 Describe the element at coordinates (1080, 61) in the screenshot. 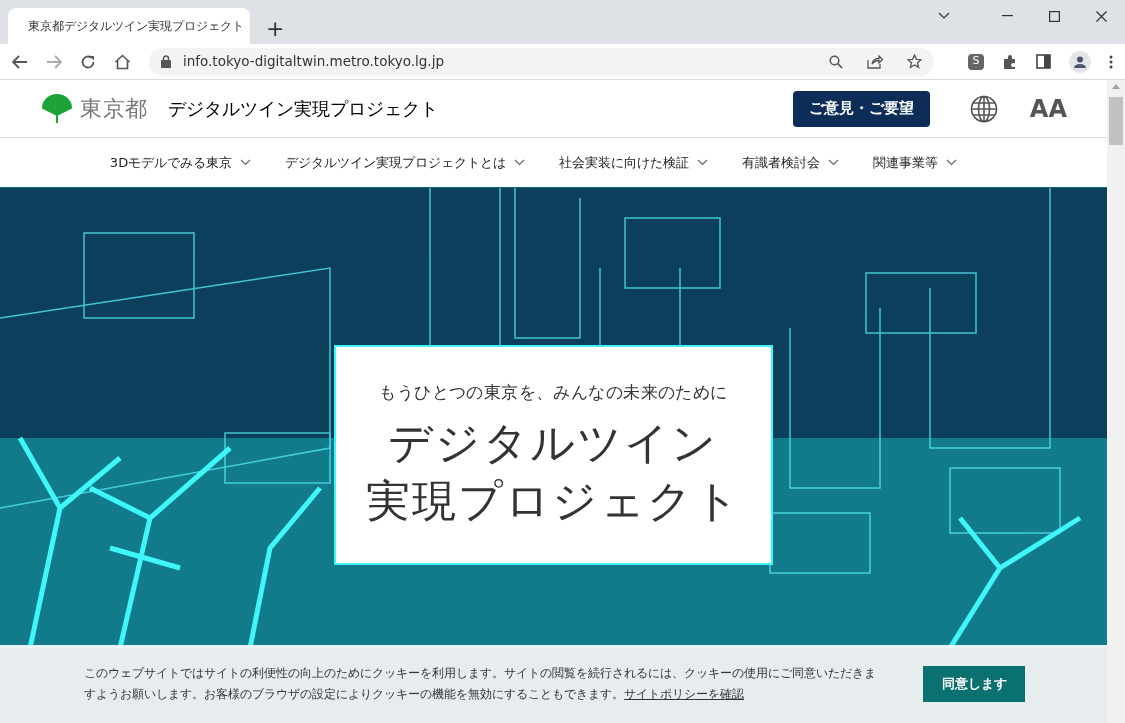

I see `profile-avatar-icon` at that location.